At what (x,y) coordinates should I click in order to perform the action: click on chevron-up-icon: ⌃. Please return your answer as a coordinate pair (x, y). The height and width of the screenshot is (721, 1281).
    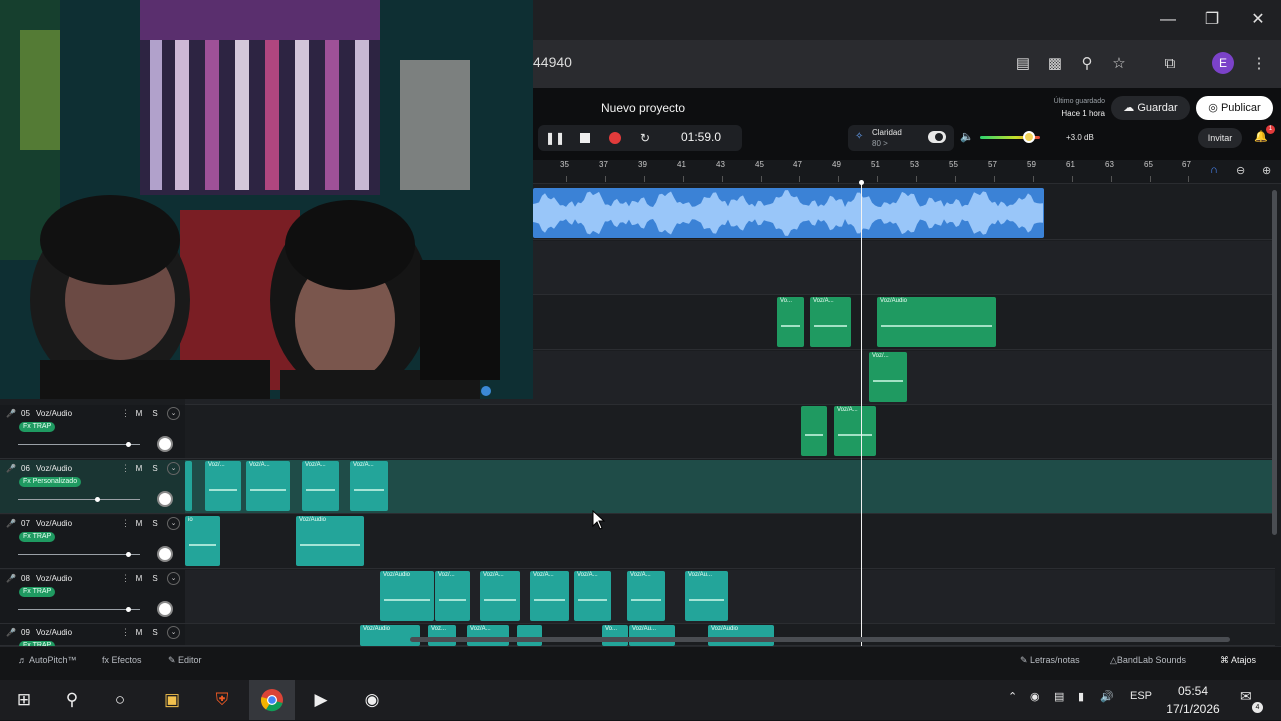
    Looking at the image, I should click on (1012, 696).